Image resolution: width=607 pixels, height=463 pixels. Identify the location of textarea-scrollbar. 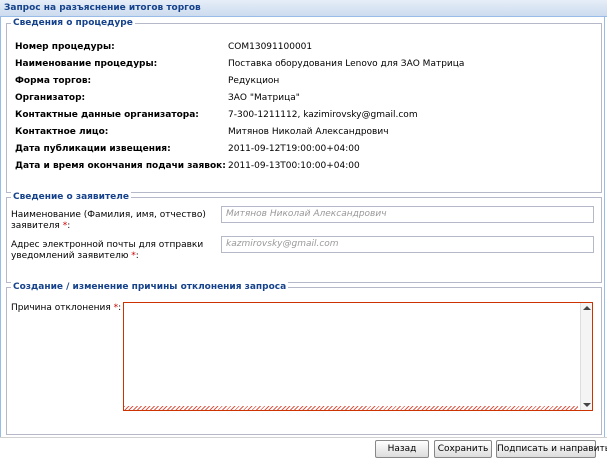
(586, 356).